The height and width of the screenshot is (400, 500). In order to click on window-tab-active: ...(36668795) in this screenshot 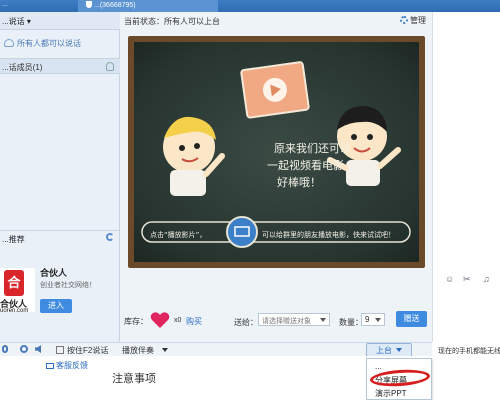, I will do `click(148, 6)`.